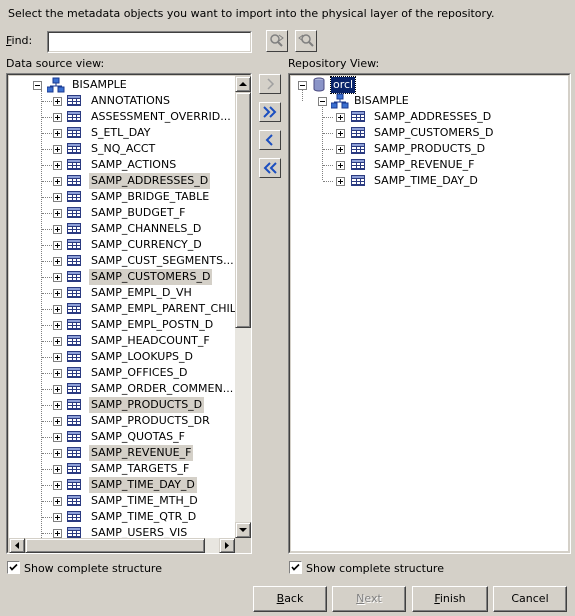 This screenshot has width=575, height=616. What do you see at coordinates (122, 293) in the screenshot?
I see `datasource-table-row: SAMP_EMPL_D_VH` at bounding box center [122, 293].